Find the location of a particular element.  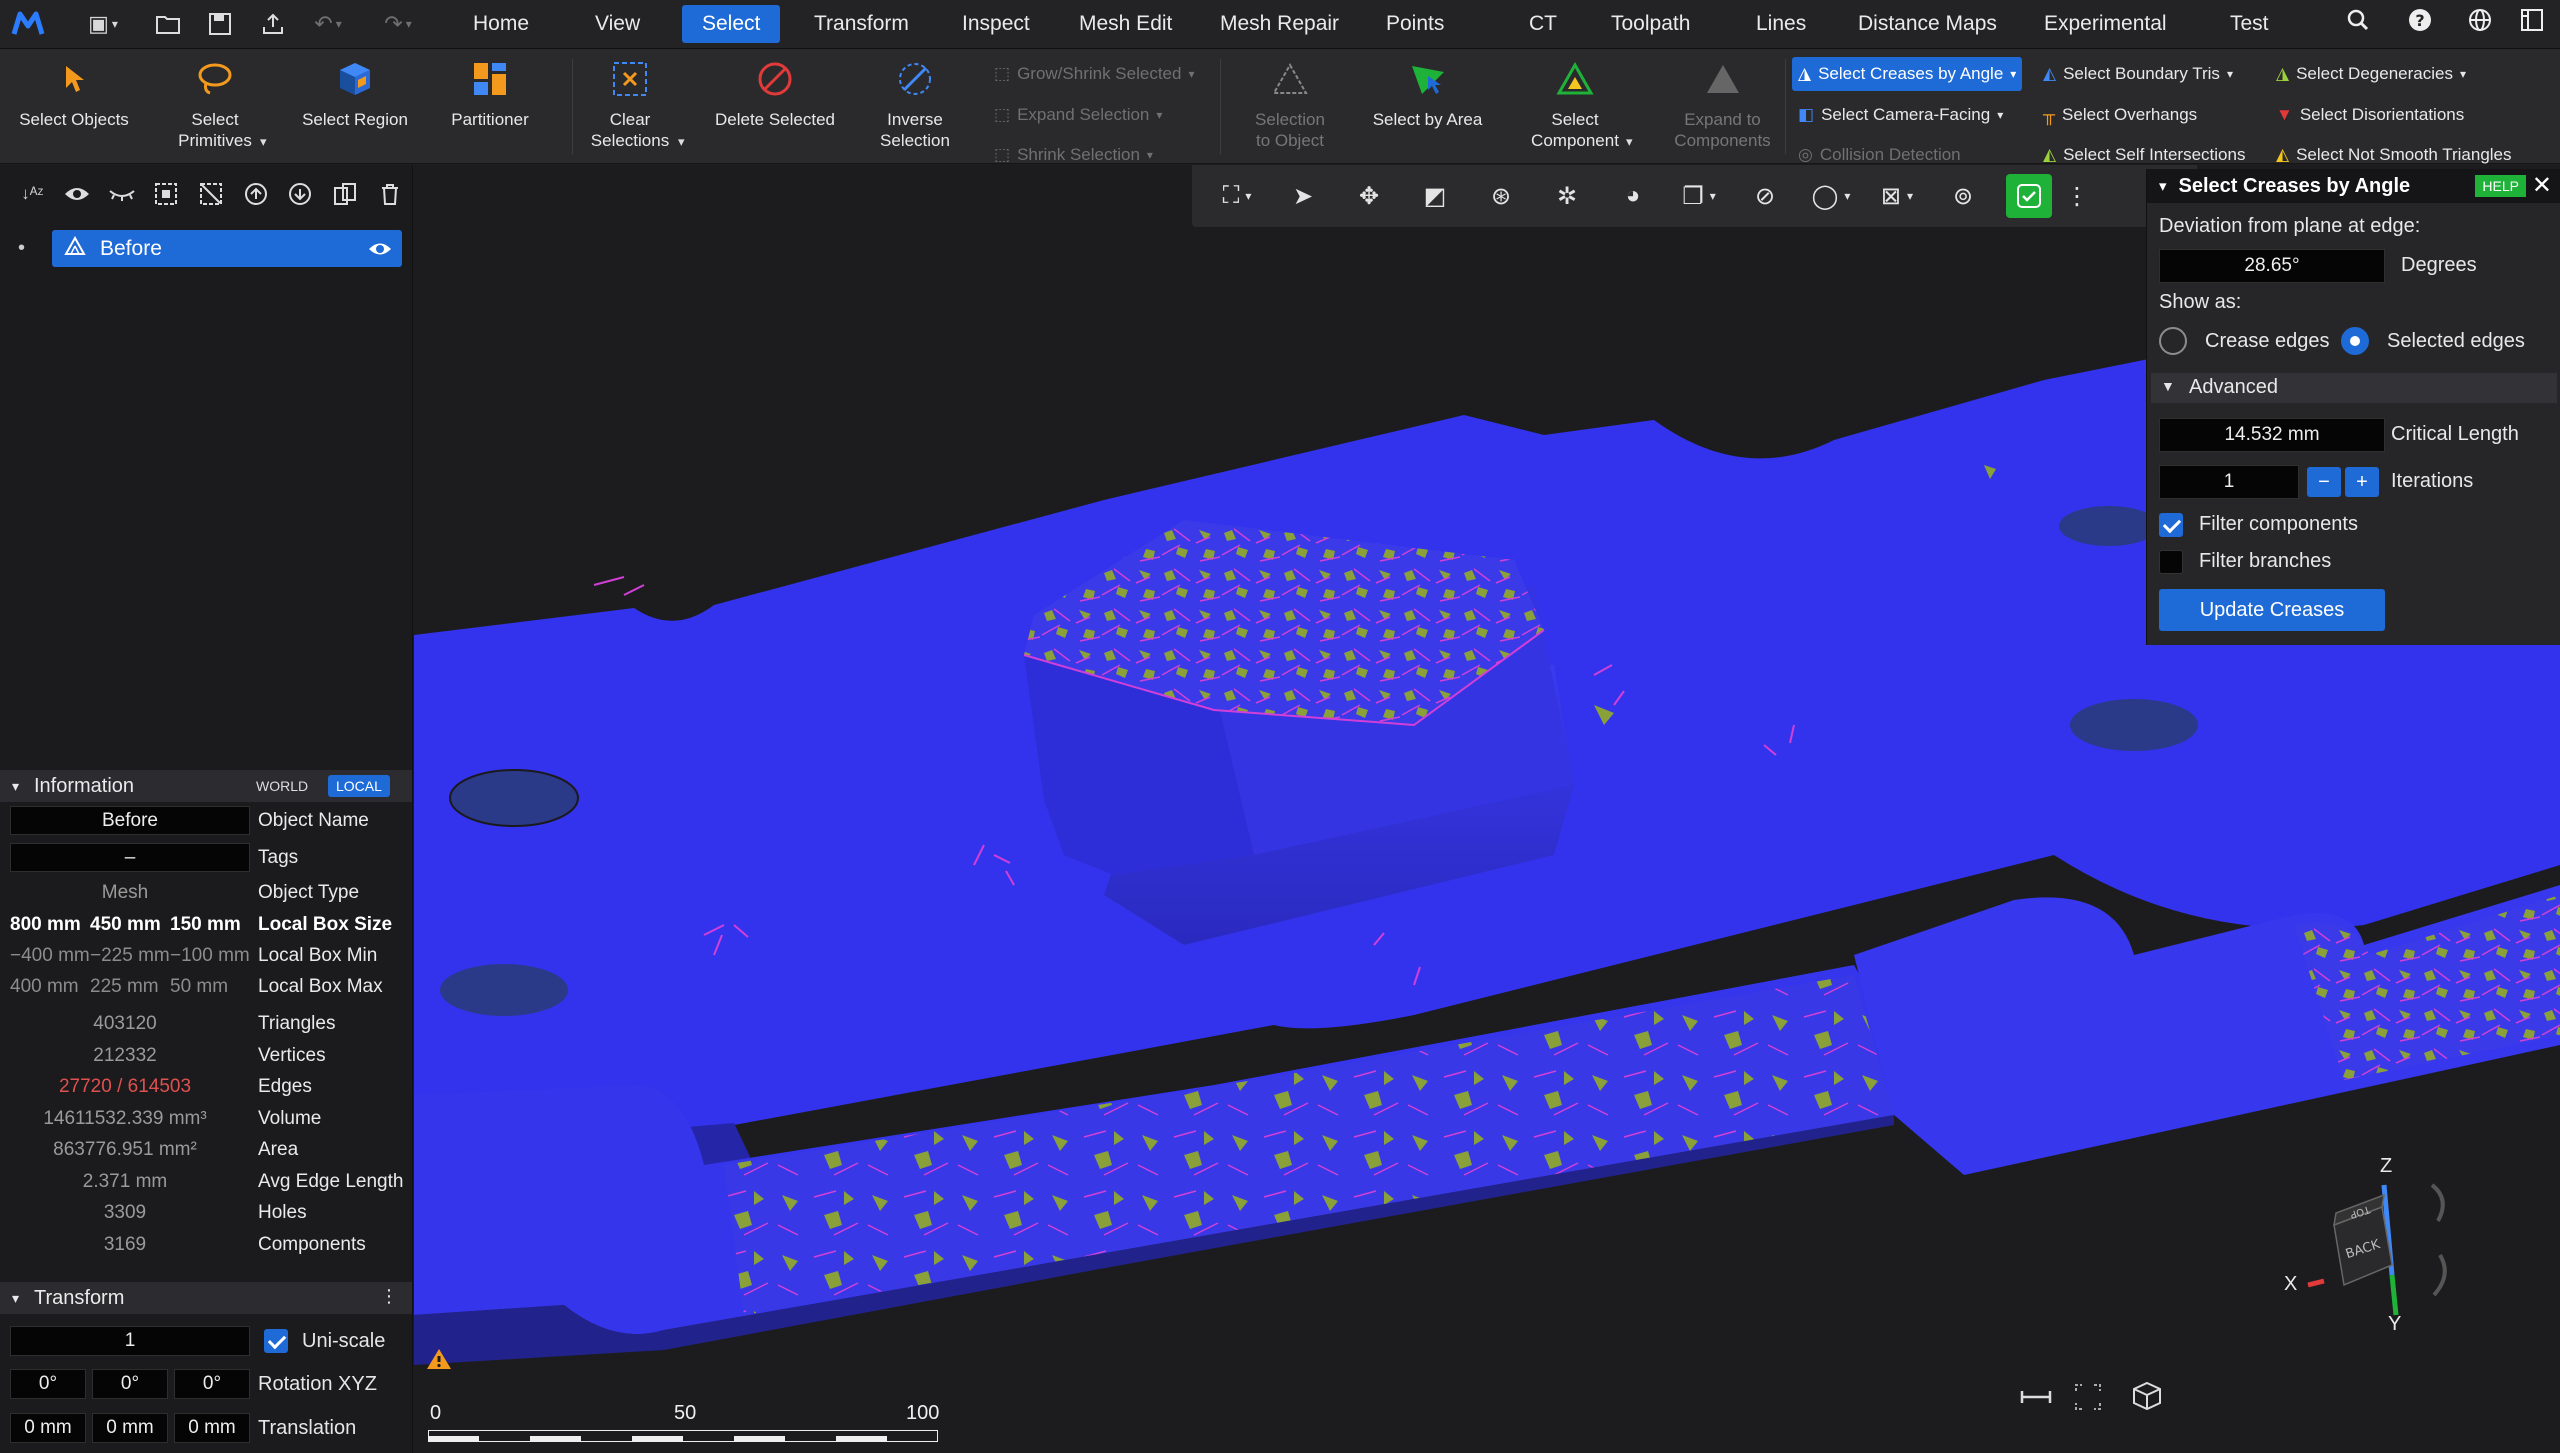

clone-icon: ❐ ▾ is located at coordinates (1699, 196).